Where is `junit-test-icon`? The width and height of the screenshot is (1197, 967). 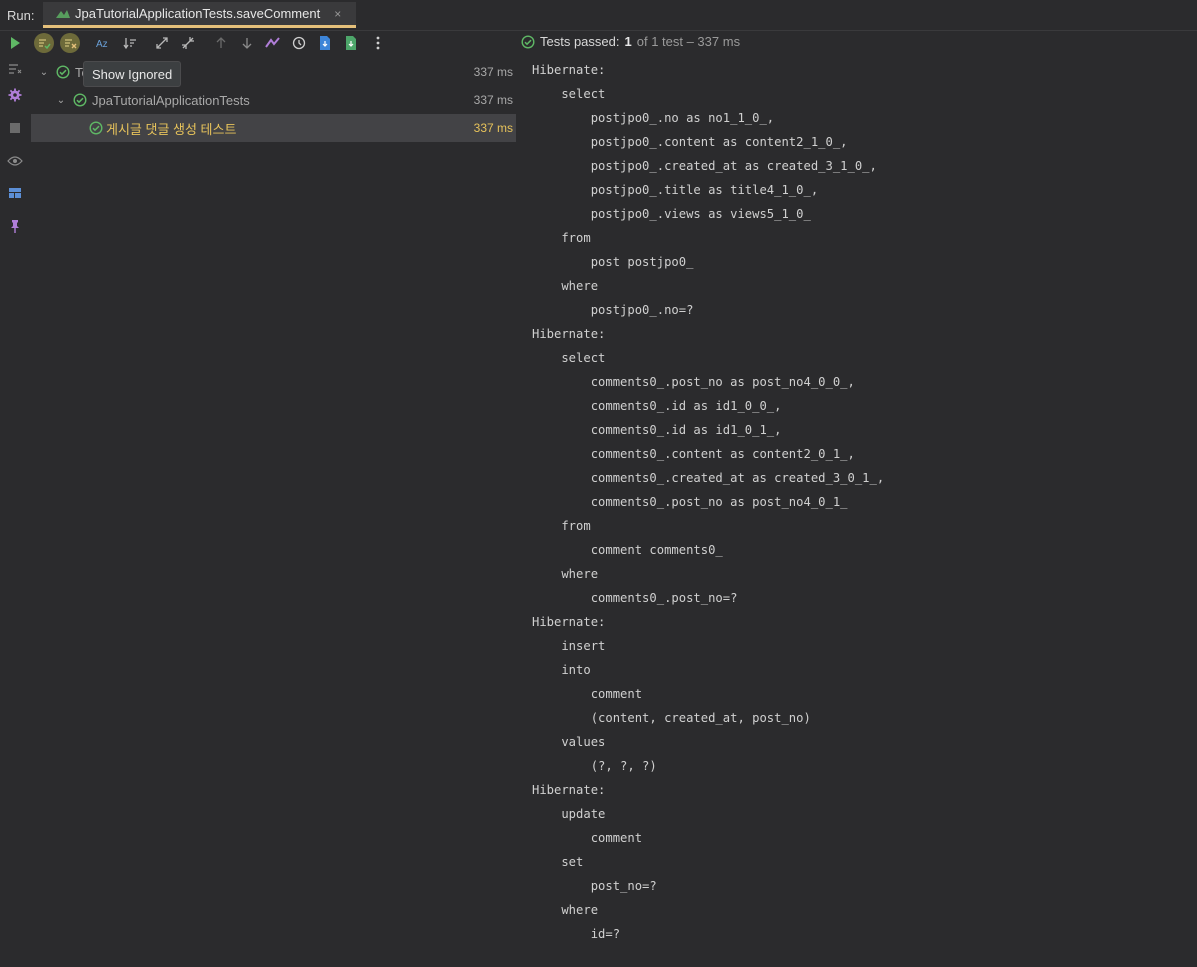
junit-test-icon is located at coordinates (62, 14).